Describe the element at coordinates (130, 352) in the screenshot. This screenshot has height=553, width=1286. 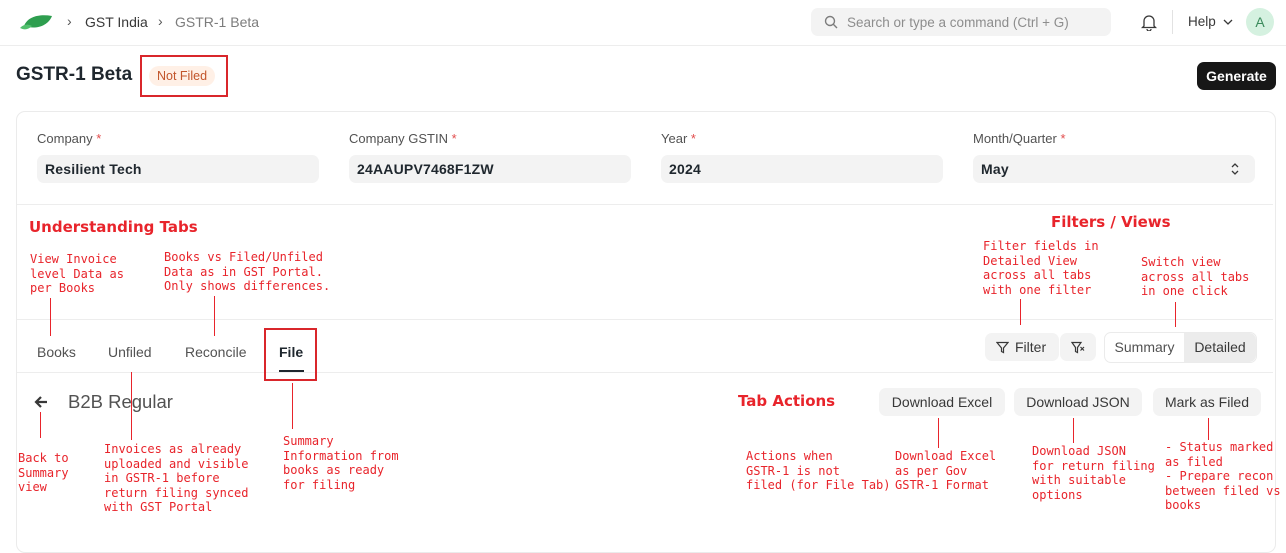
I see `tab-unfiled: Unfiled` at that location.